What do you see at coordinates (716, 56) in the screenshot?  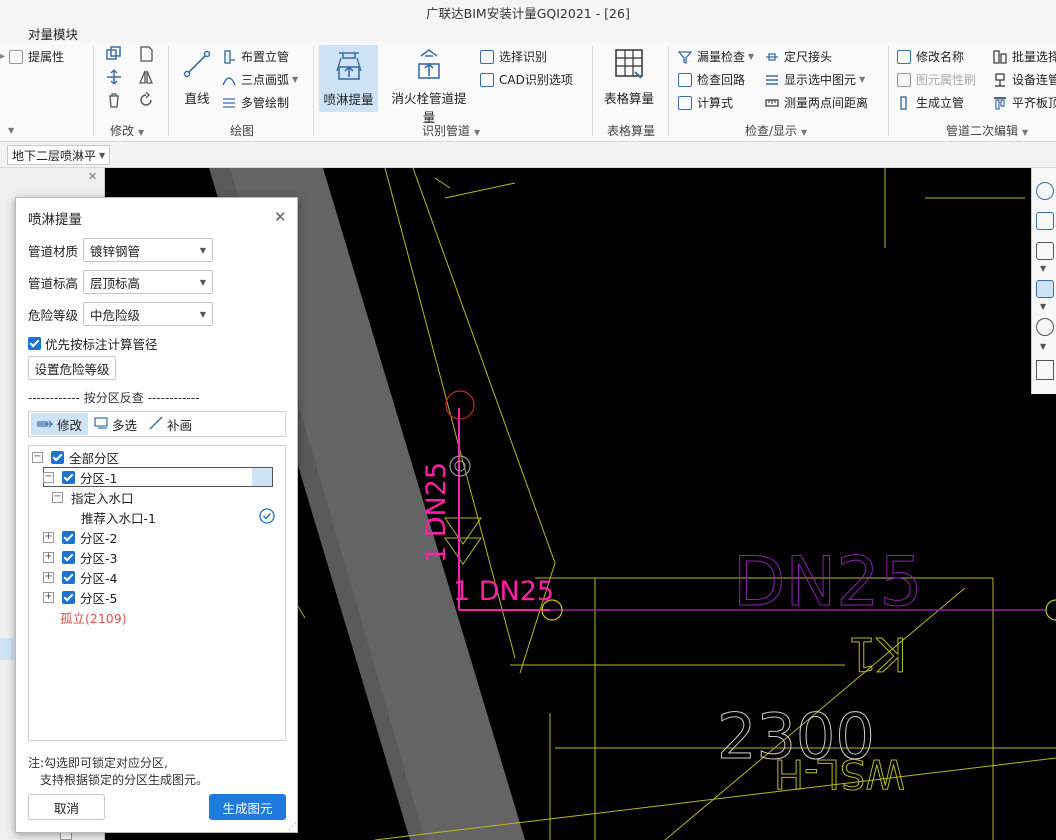 I see `leak-check-button: 漏量检查 ▼` at bounding box center [716, 56].